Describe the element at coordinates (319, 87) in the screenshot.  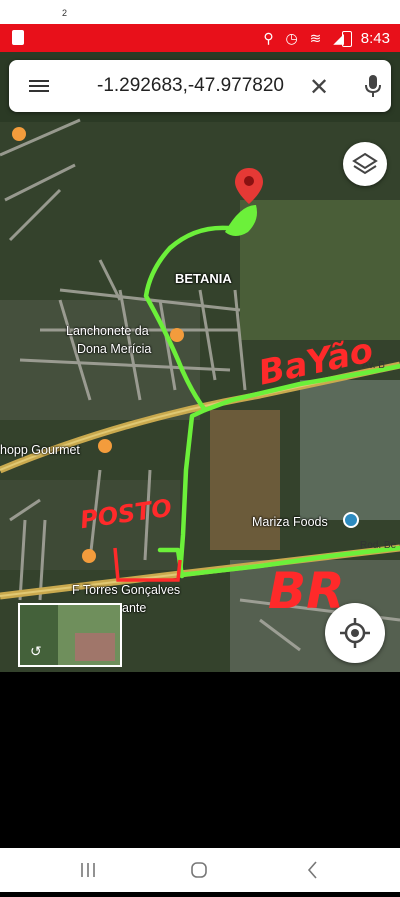
I see `close-icon: ✕` at that location.